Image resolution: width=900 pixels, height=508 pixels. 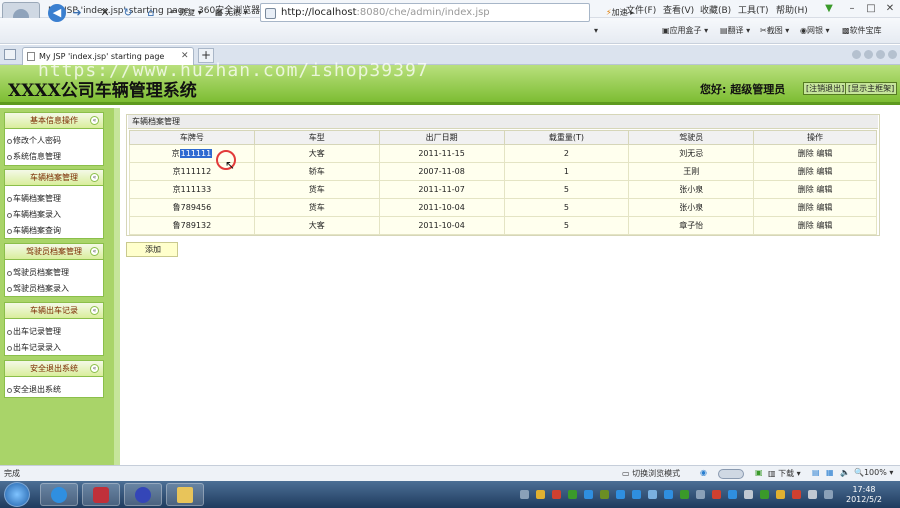 What do you see at coordinates (143, 494) in the screenshot?
I see `taskbar-browser` at bounding box center [143, 494].